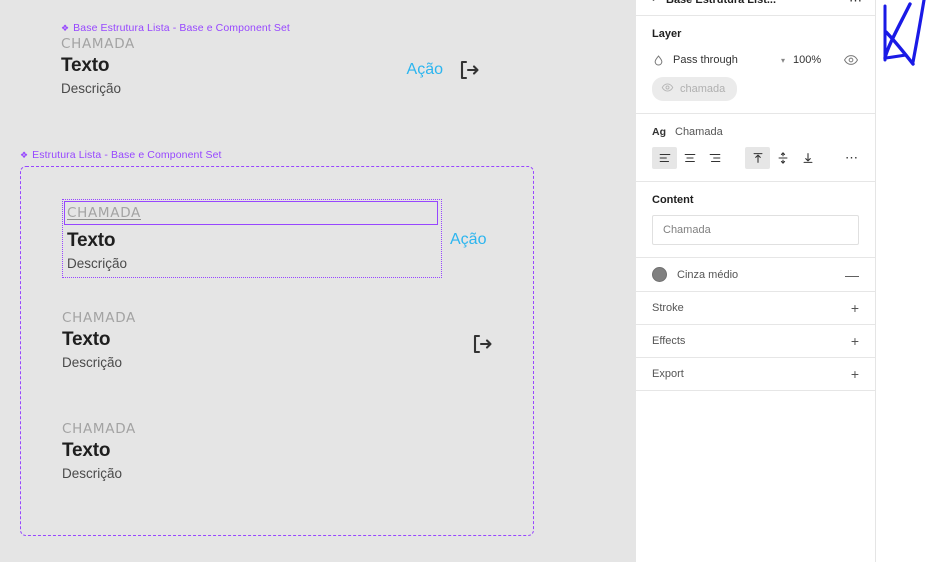 The width and height of the screenshot is (929, 562). I want to click on content-section: Content Chamada, so click(755, 220).